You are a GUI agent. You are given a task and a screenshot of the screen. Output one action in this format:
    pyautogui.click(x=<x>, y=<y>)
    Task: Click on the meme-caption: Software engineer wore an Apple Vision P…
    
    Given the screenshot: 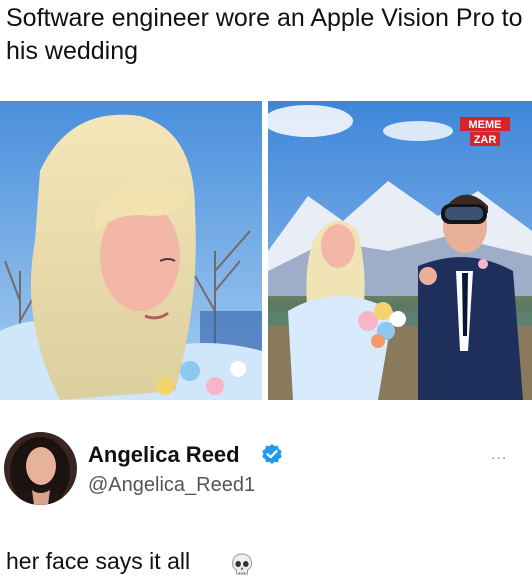 What is the action you would take?
    pyautogui.click(x=264, y=34)
    